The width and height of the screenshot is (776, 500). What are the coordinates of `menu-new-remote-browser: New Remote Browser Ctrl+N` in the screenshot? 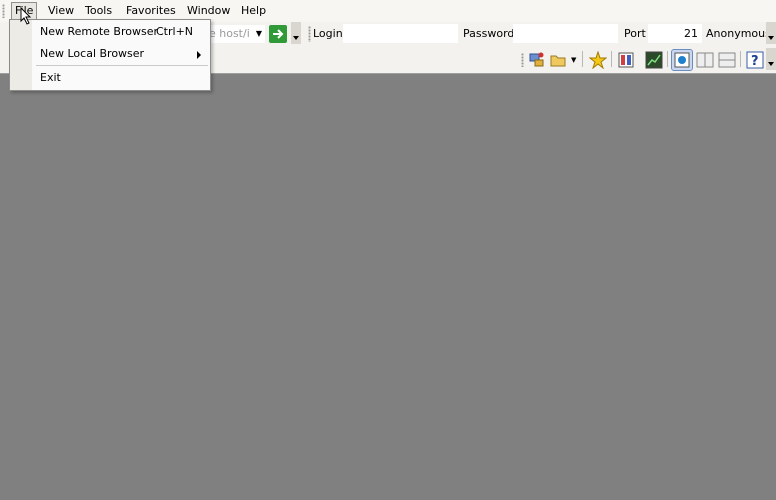 It's located at (122, 32).